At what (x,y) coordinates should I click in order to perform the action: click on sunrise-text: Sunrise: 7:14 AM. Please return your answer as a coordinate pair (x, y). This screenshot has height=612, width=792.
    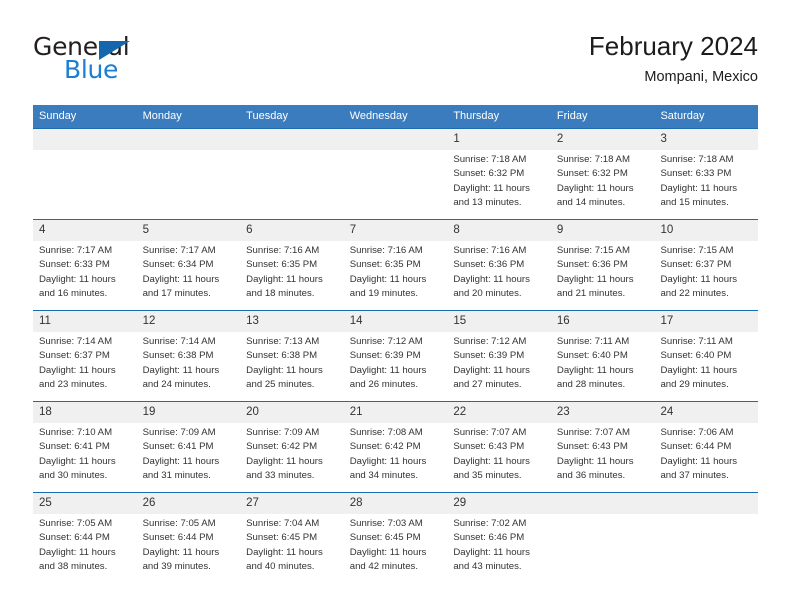
    Looking at the image, I should click on (76, 341).